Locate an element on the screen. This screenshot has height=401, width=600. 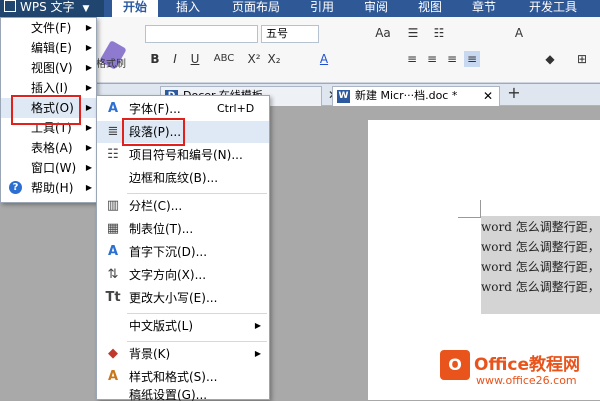
menu-item-label: 背景(K) is located at coordinates (150, 354).